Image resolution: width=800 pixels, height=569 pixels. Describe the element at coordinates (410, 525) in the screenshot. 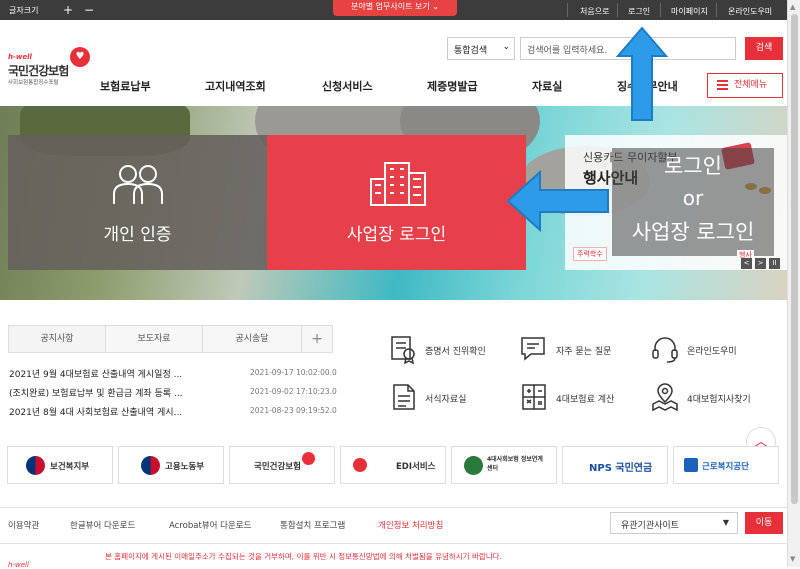

I see `privacy-policy-link: 개인정보 처리방침` at that location.